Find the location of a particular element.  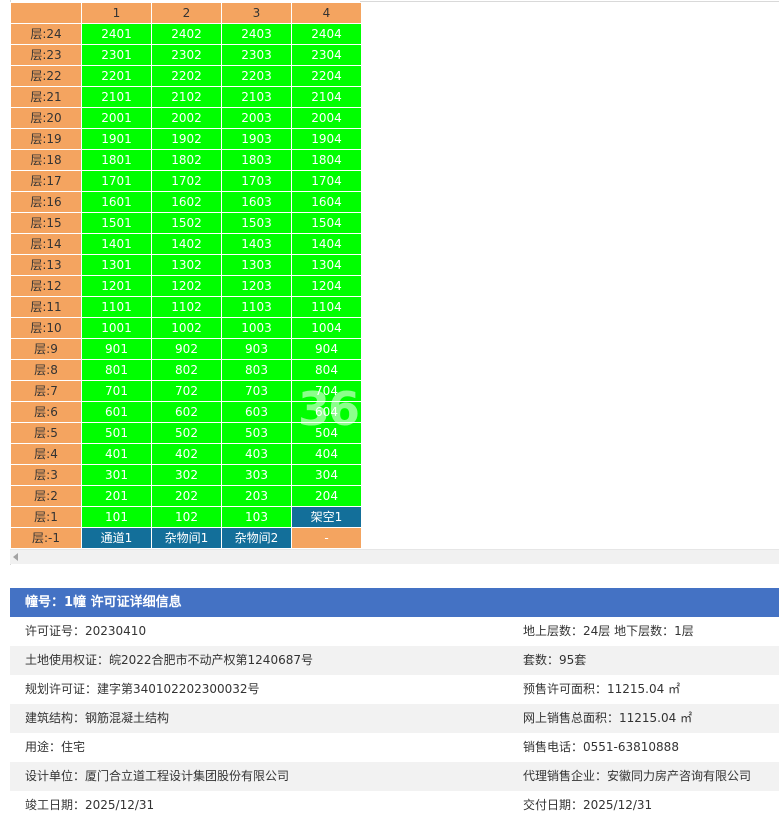

unit-cell: 804 is located at coordinates (326, 370).